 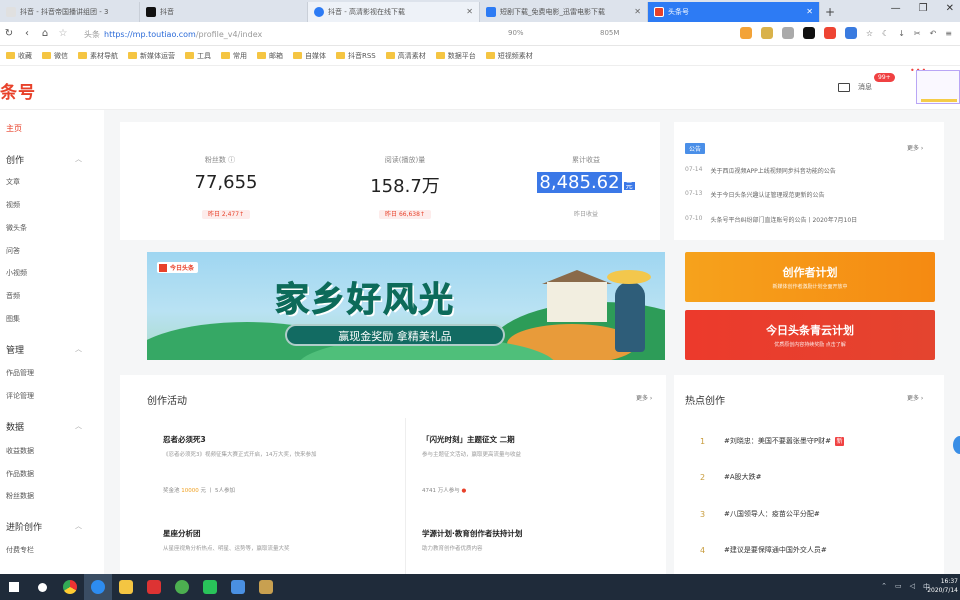 I want to click on announcement-item: 07-14 关于西瓜视频APP上线视频同步抖音功能的公告, so click(x=760, y=170).